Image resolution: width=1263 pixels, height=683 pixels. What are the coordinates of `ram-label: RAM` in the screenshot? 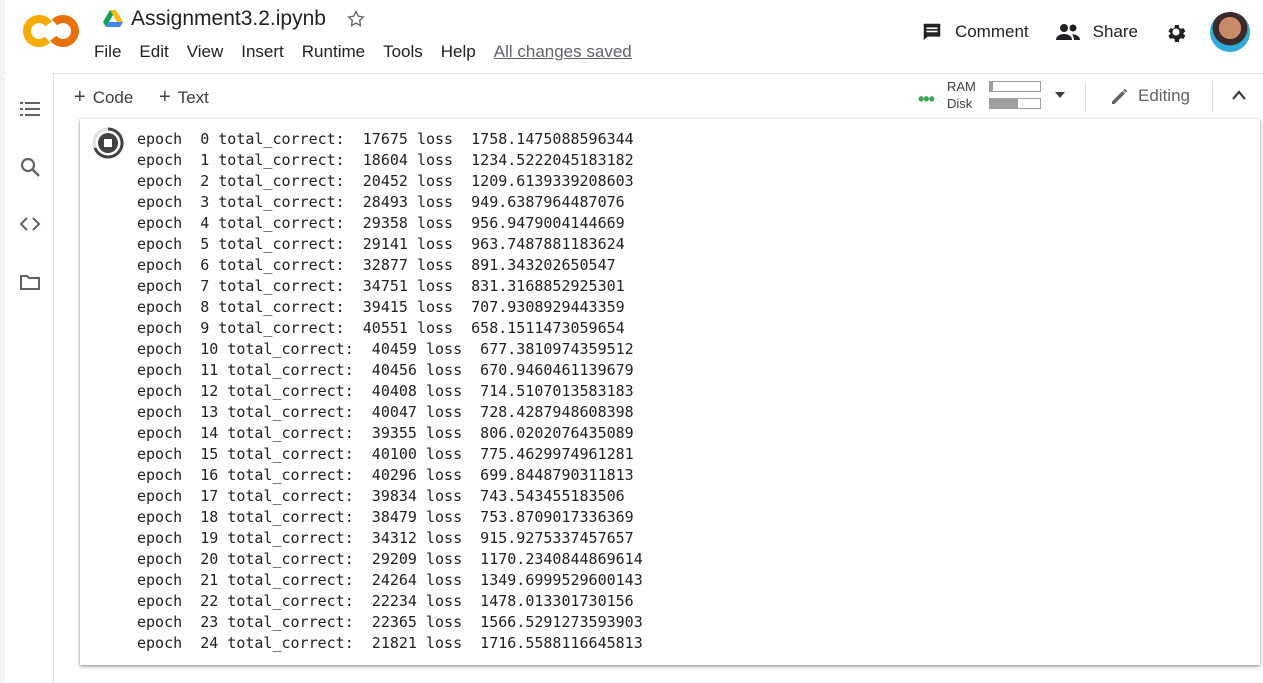 It's located at (961, 86).